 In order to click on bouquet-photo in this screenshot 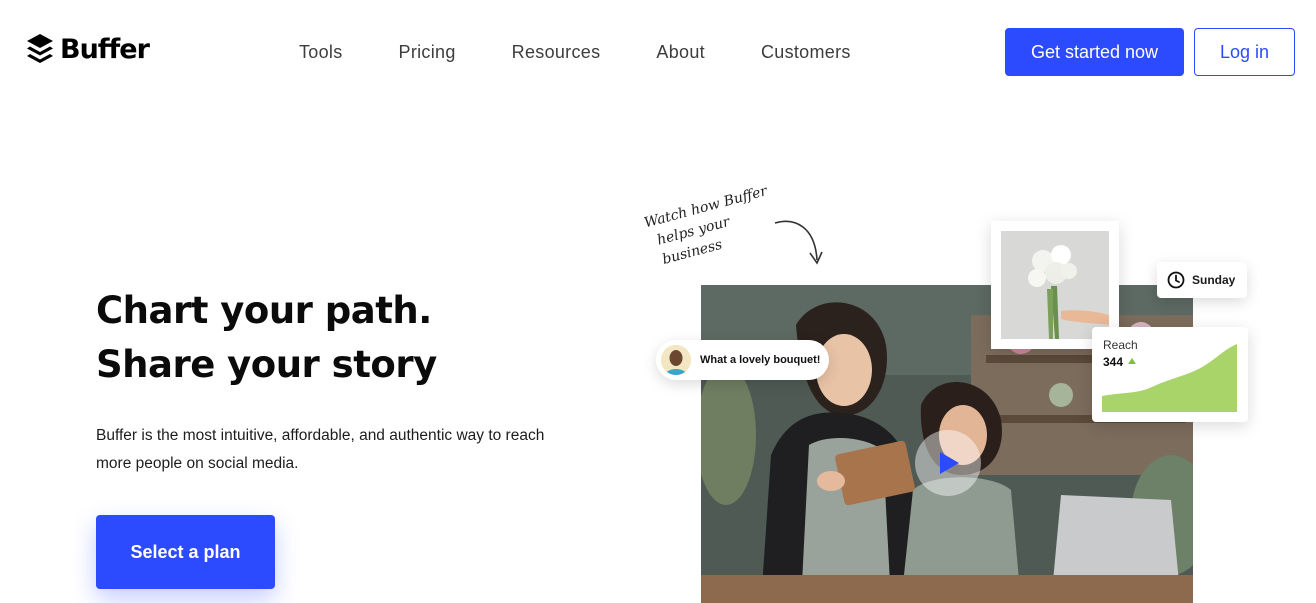, I will do `click(1055, 285)`.